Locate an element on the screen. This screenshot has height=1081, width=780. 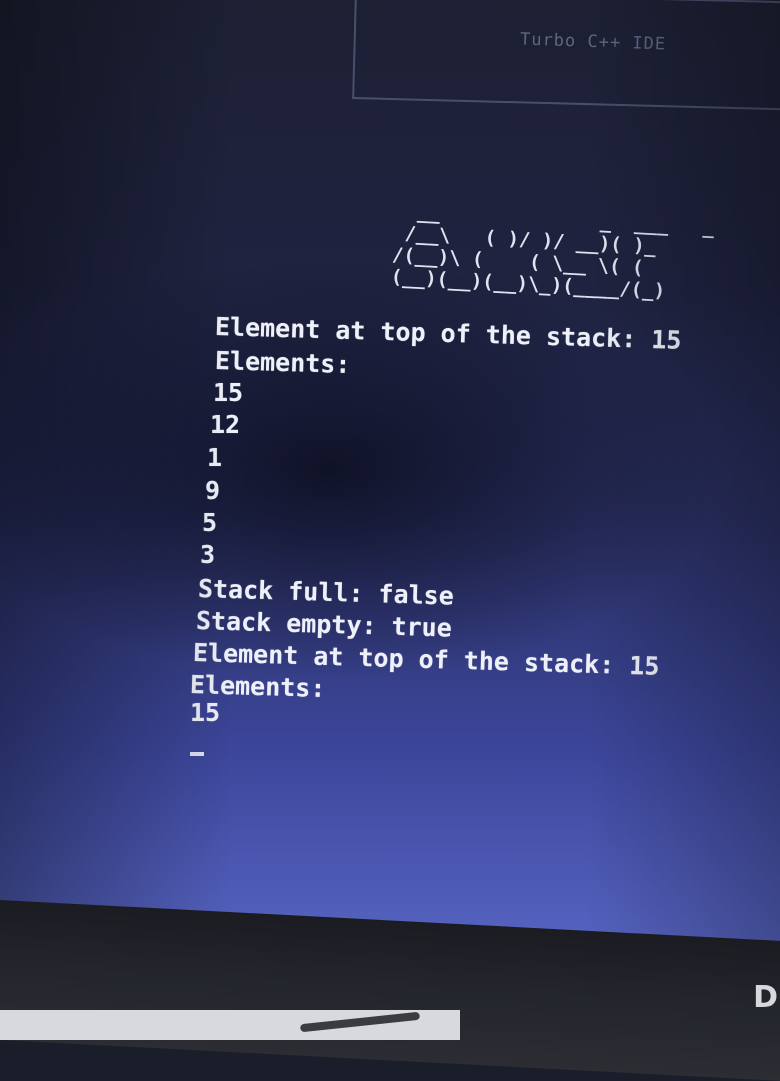
output-line-stack-full: Stack full: false is located at coordinates (326, 592).